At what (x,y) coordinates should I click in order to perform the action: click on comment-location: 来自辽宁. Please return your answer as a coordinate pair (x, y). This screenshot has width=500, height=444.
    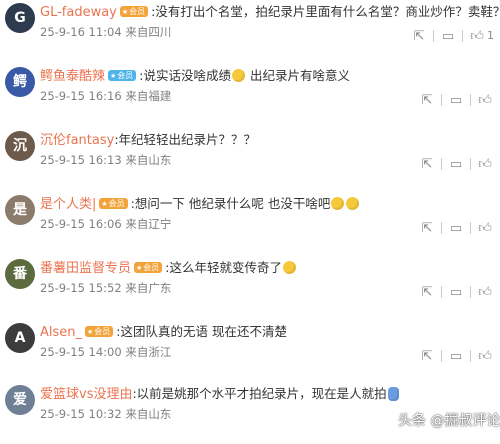
    Looking at the image, I should click on (148, 224).